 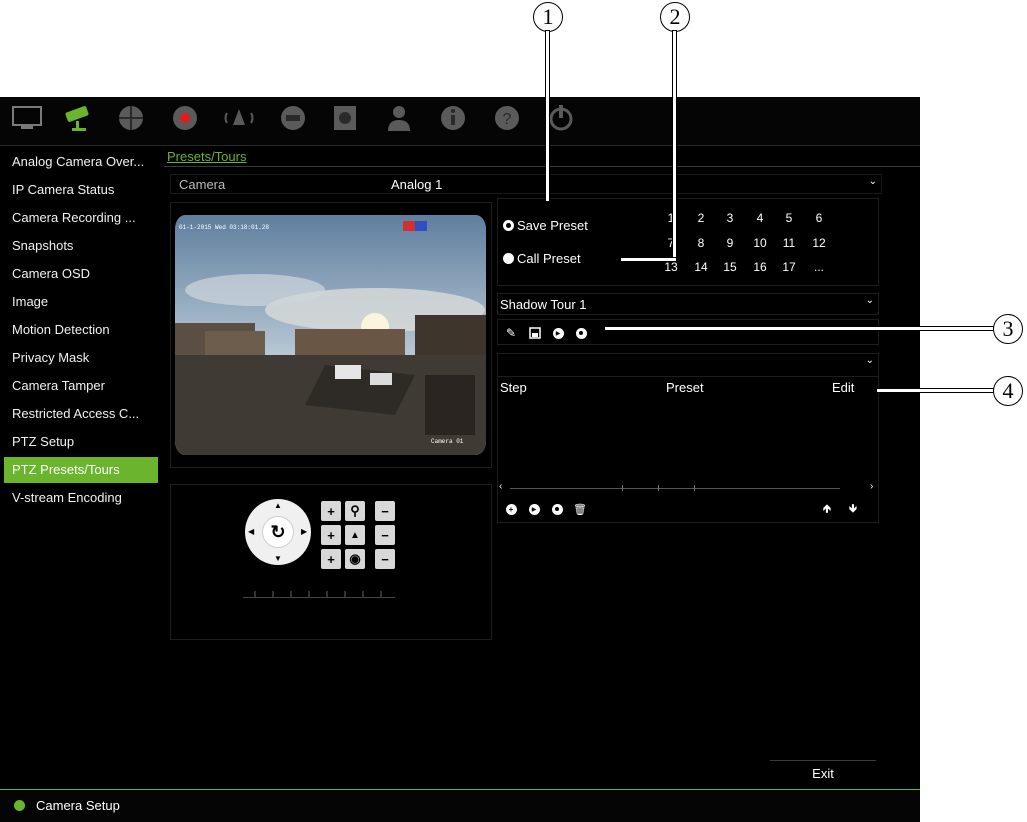 What do you see at coordinates (460, 805) in the screenshot?
I see `status-bar: Camera Setup` at bounding box center [460, 805].